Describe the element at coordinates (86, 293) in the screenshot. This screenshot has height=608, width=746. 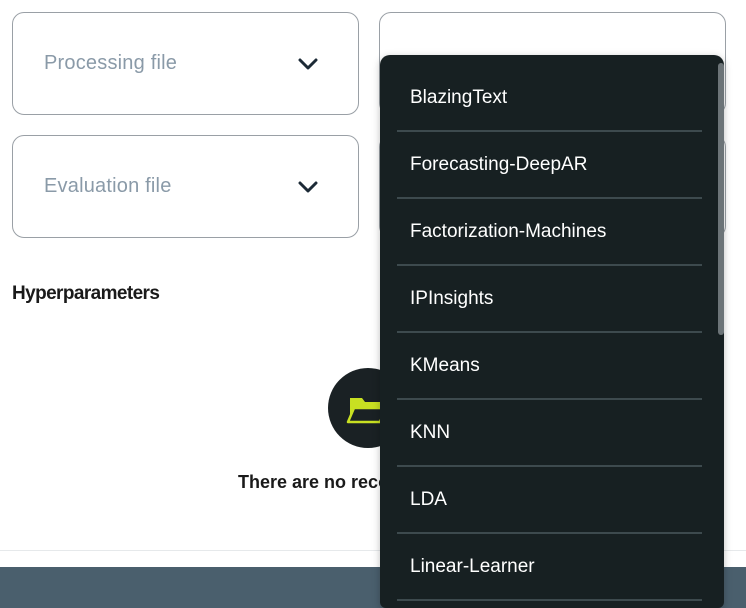
I see `hyperparameters-heading: Hyperparameters` at that location.